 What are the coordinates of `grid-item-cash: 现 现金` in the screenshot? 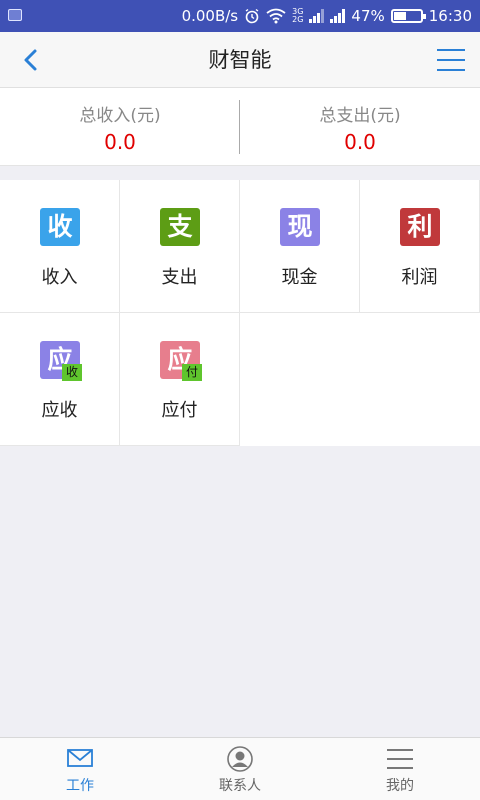 It's located at (300, 246).